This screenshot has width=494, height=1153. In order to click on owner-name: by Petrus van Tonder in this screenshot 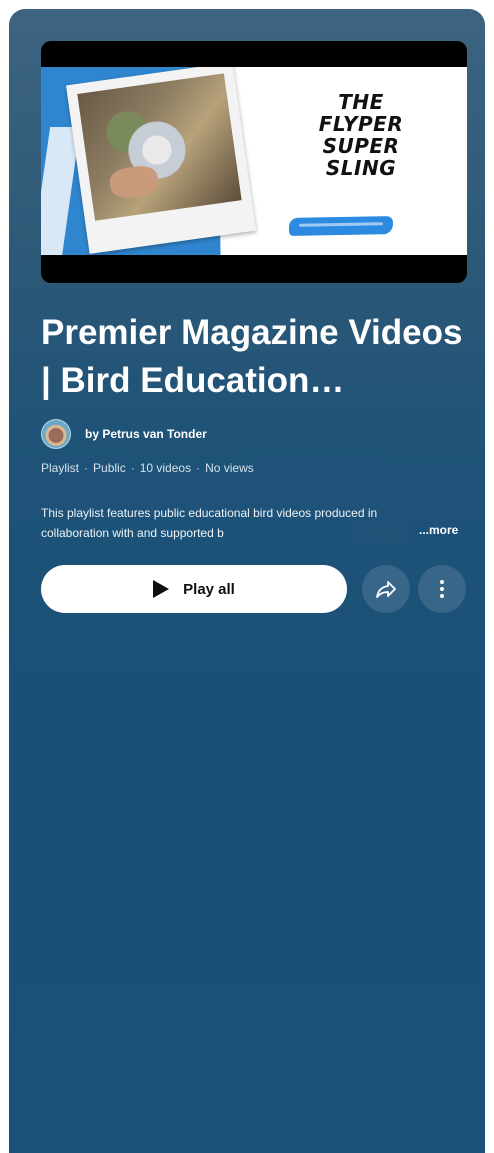, I will do `click(146, 434)`.